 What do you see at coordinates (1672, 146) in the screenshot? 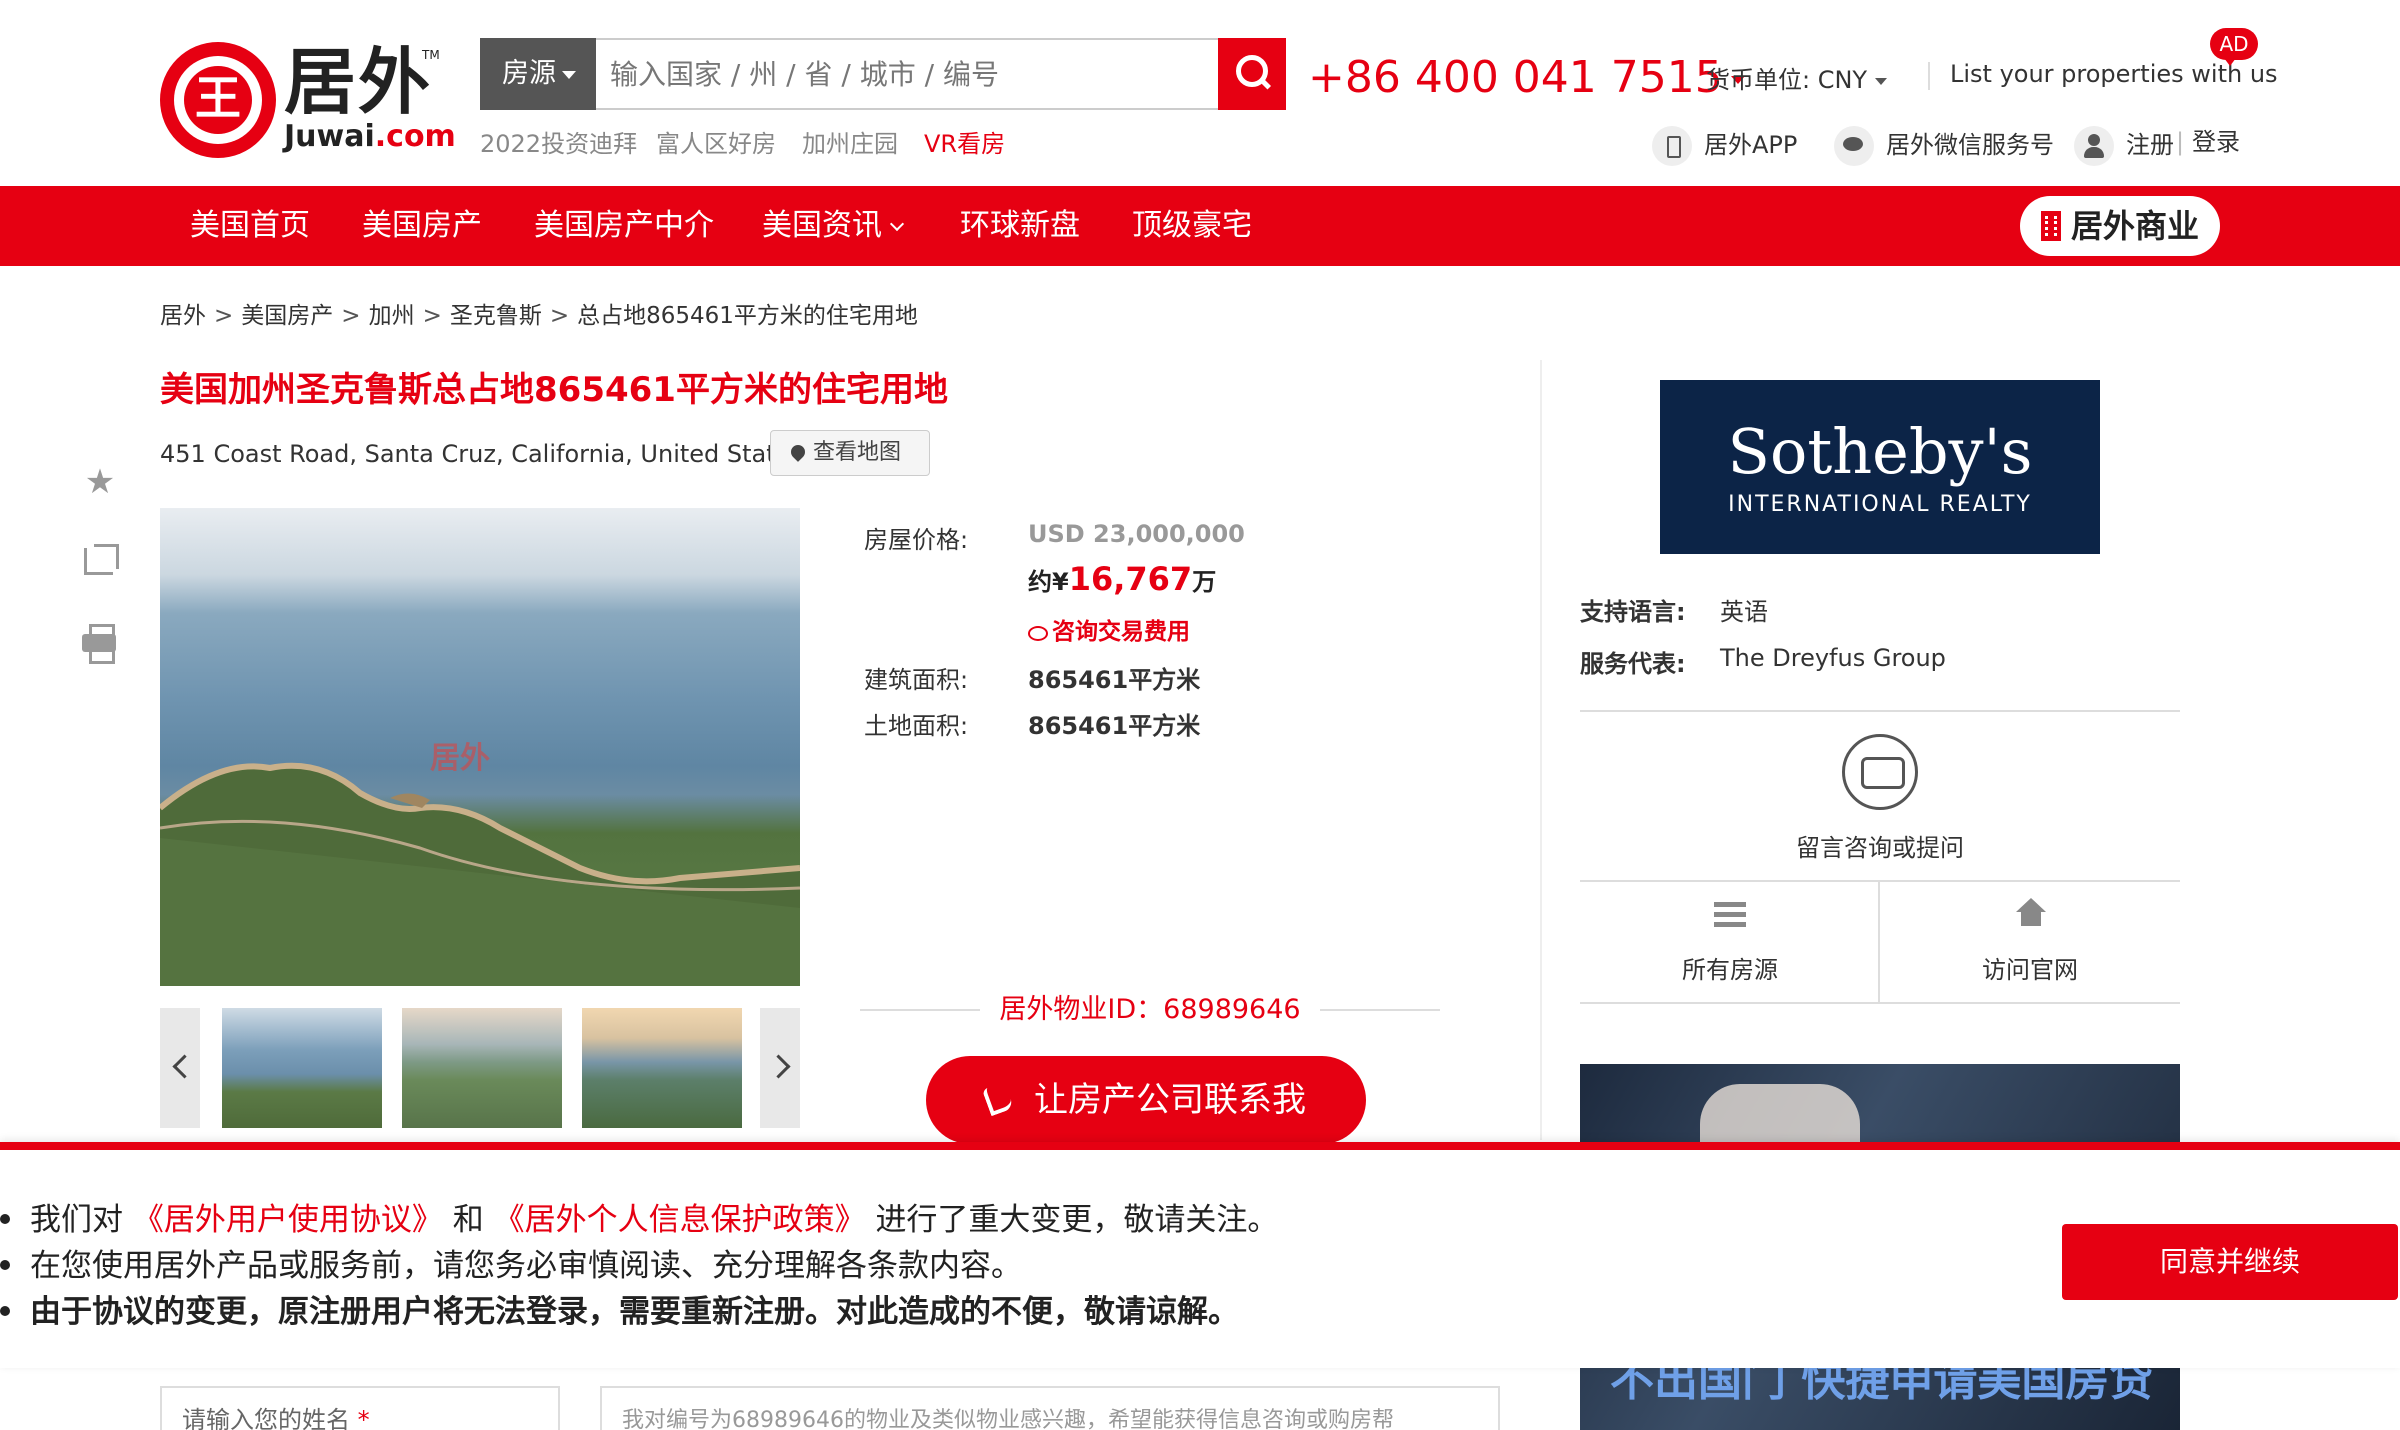
I see `mobile-icon` at bounding box center [1672, 146].